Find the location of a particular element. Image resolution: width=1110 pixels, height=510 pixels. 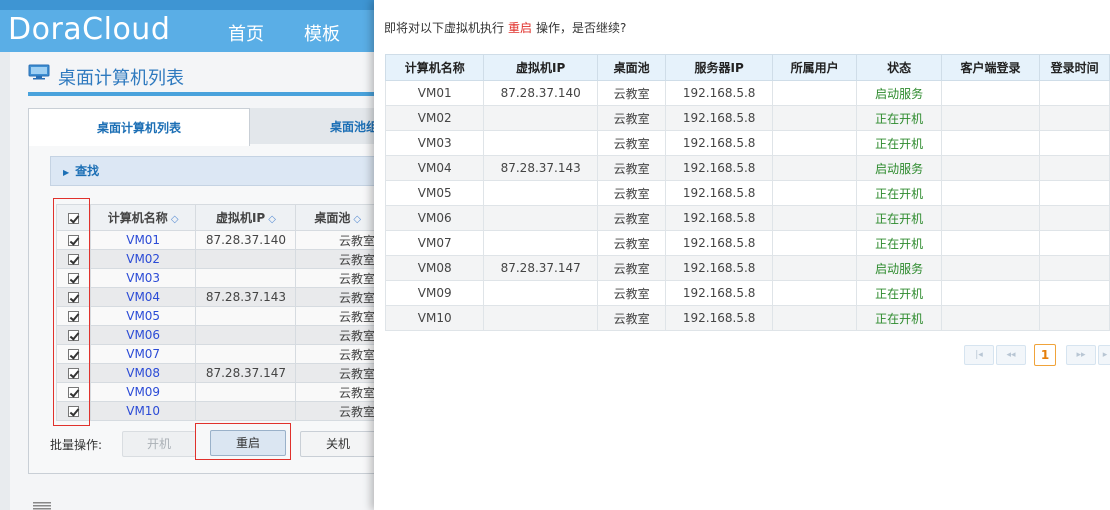

prev-page-icon: ◂◂ is located at coordinates (1011, 355).